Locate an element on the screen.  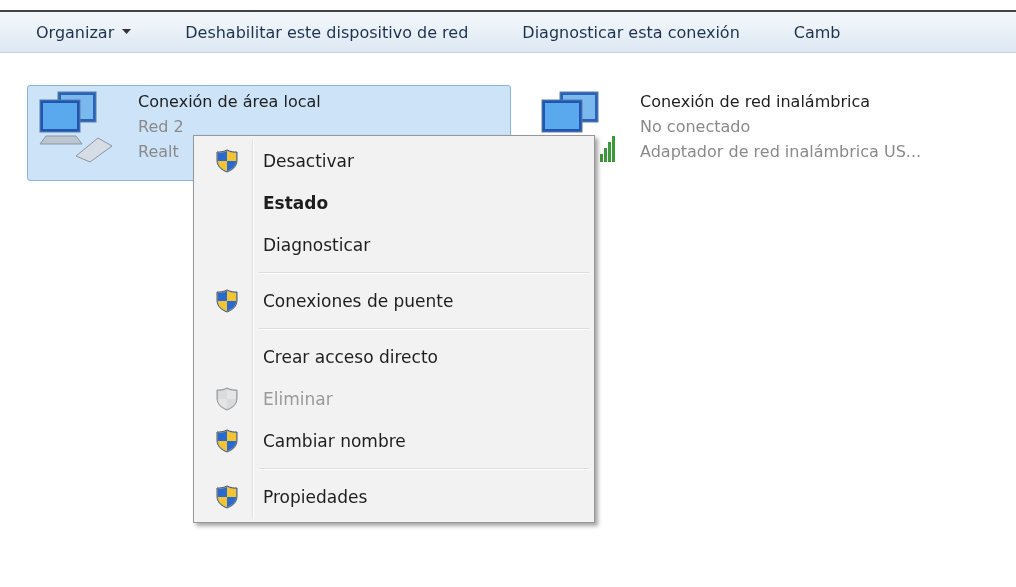
menu-item: Conexiones de puente is located at coordinates (394, 301).